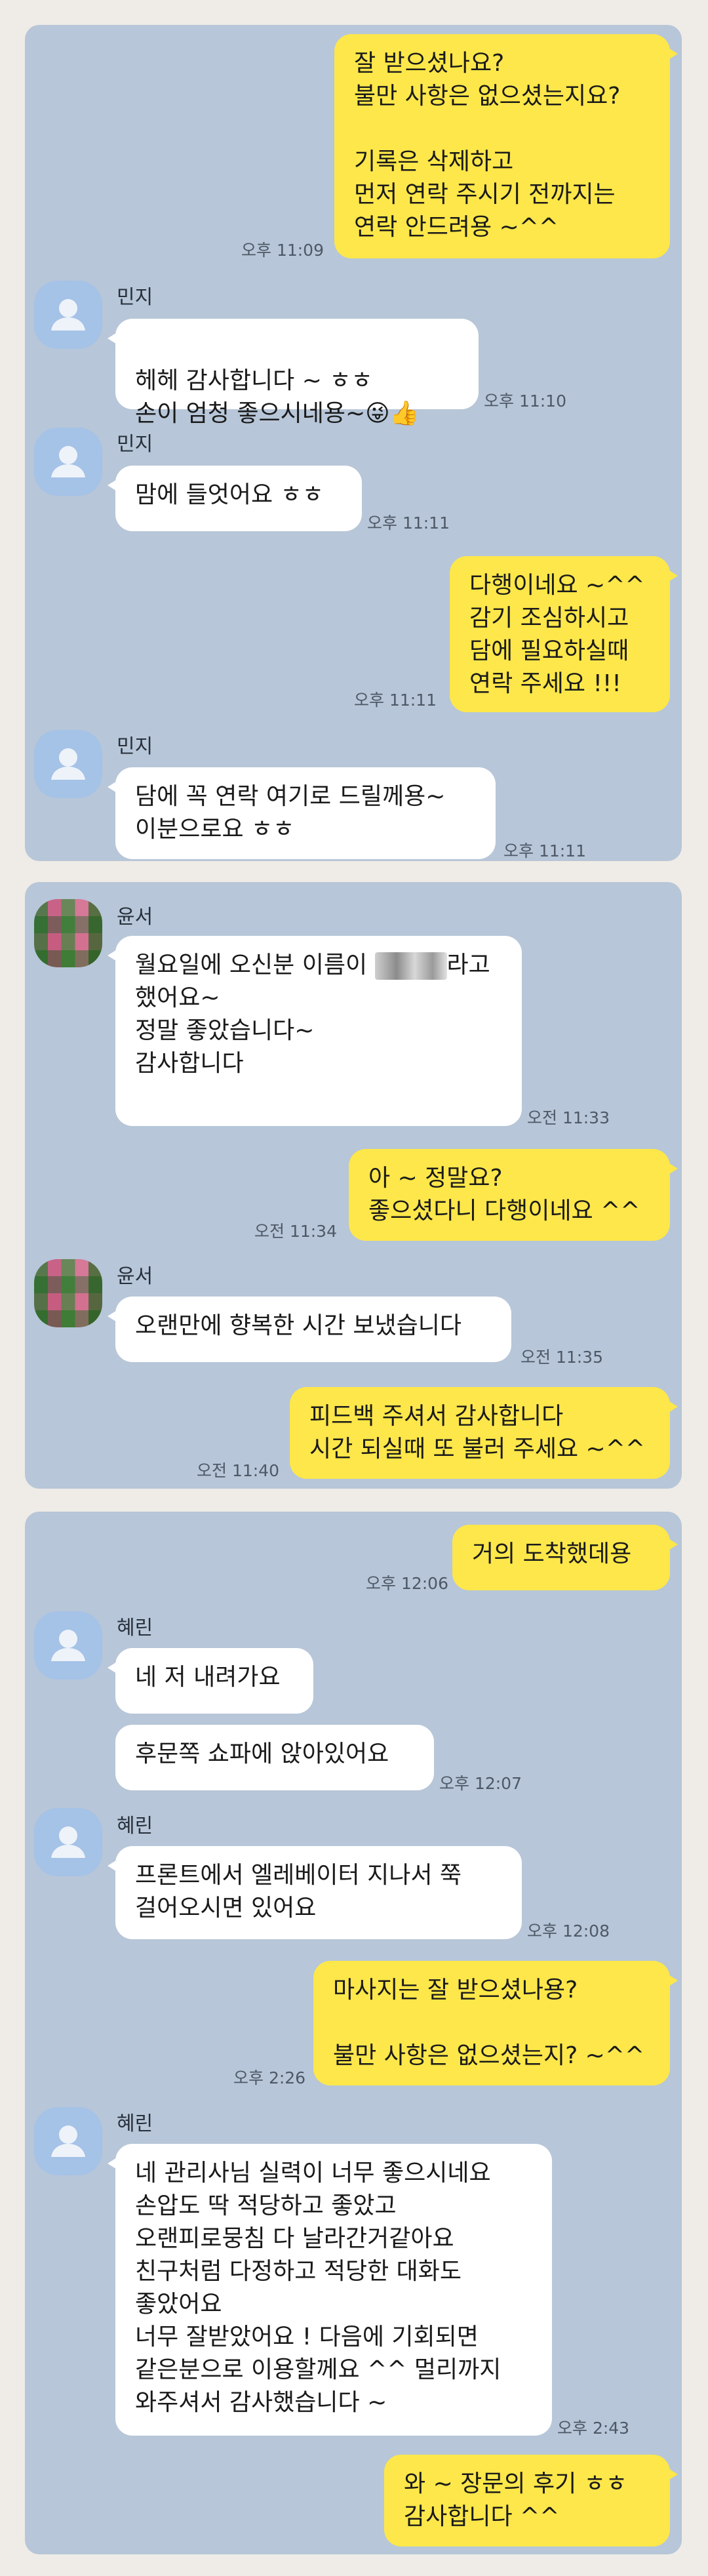  What do you see at coordinates (269, 2077) in the screenshot?
I see `message-time: 오후 2:26` at bounding box center [269, 2077].